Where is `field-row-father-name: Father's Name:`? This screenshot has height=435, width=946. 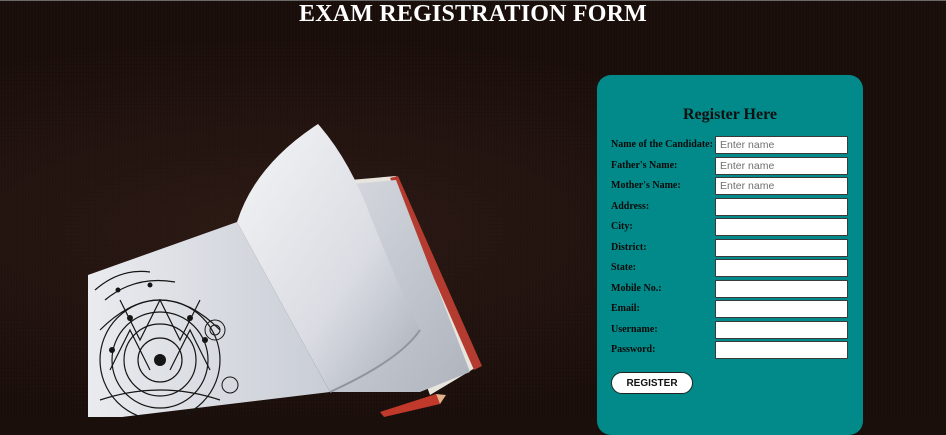
field-row-father-name: Father's Name: is located at coordinates (731, 166).